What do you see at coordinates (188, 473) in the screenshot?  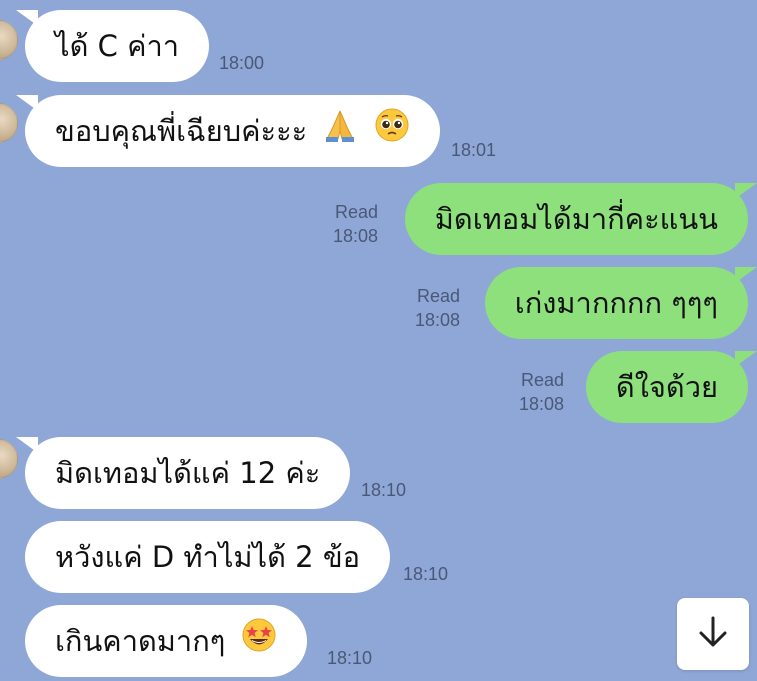 I see `message-text: มิดเทอมได้แค่ 12 ค่ะ` at bounding box center [188, 473].